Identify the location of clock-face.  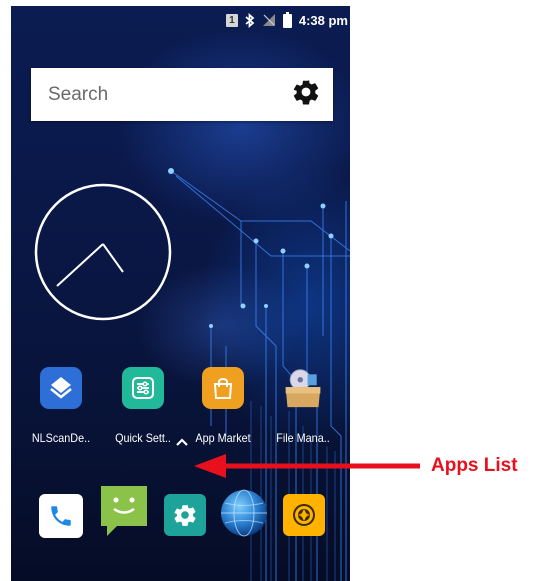
(103, 252).